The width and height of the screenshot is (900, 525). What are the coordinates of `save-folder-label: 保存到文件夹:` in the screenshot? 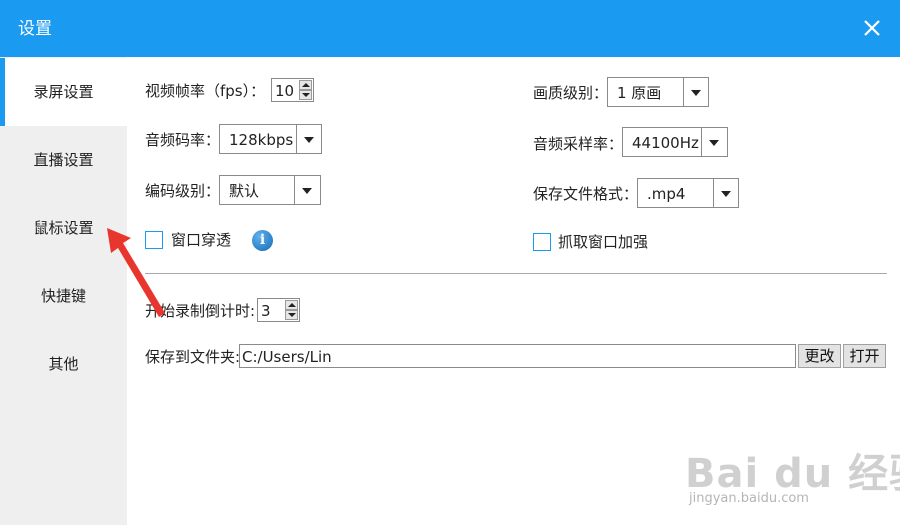 It's located at (193, 357).